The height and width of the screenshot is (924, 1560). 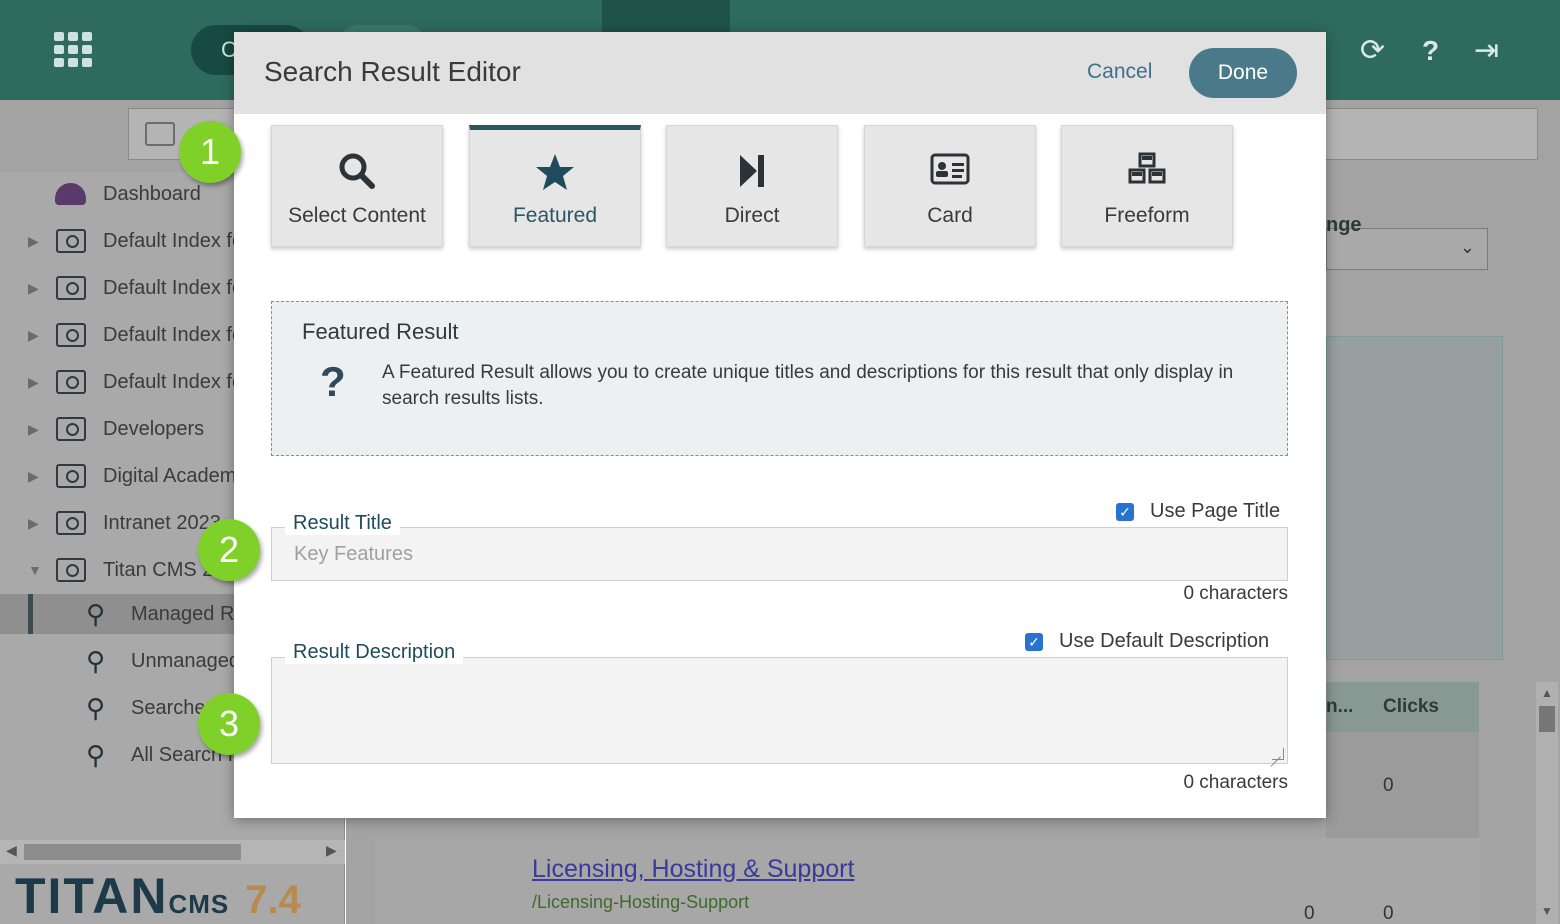 What do you see at coordinates (175, 475) in the screenshot?
I see `sidebar-item-label: Digital Academy` at bounding box center [175, 475].